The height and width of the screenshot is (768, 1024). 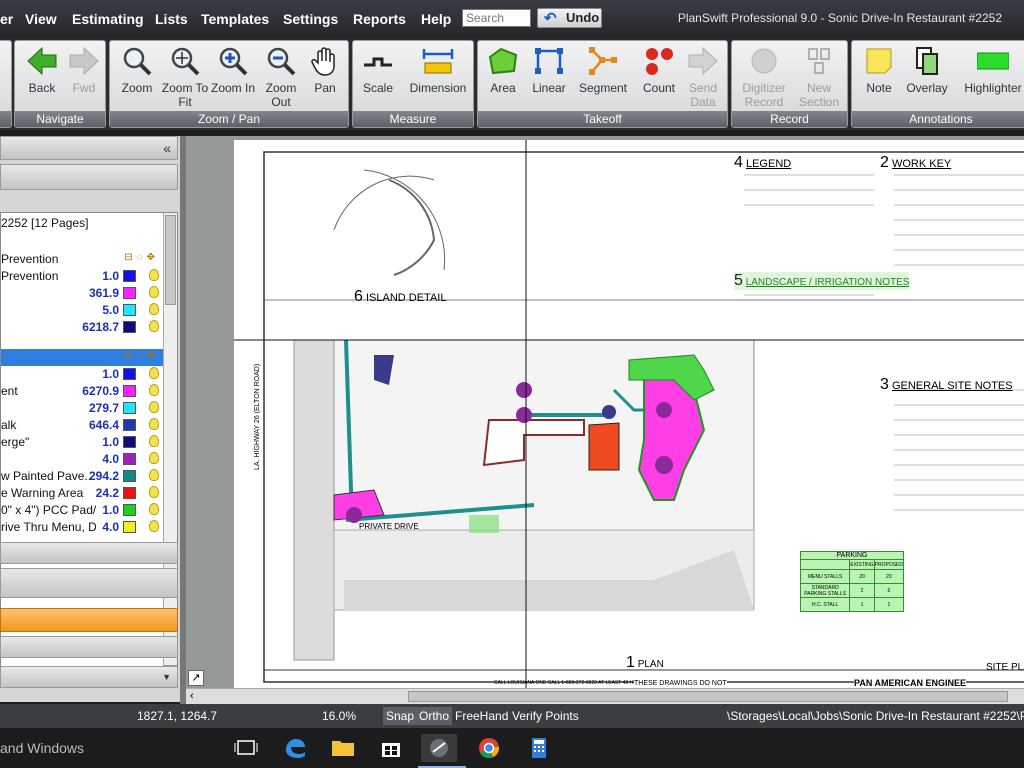 I want to click on menu-estimating: Estimating, so click(x=108, y=19).